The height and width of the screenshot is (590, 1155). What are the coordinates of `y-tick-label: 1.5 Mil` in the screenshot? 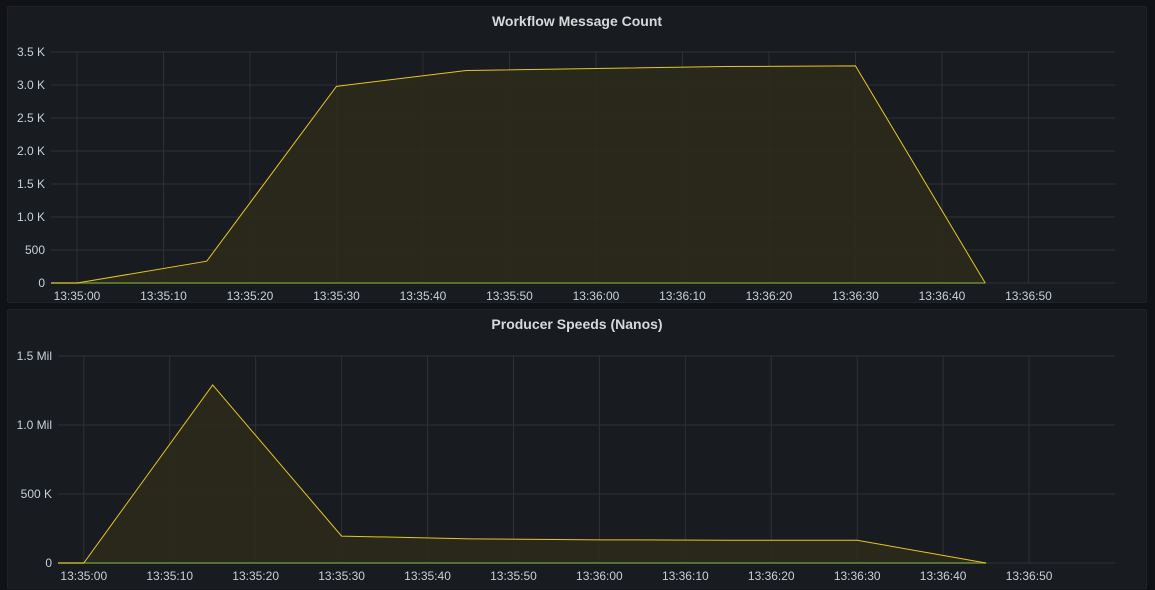 It's located at (34, 356).